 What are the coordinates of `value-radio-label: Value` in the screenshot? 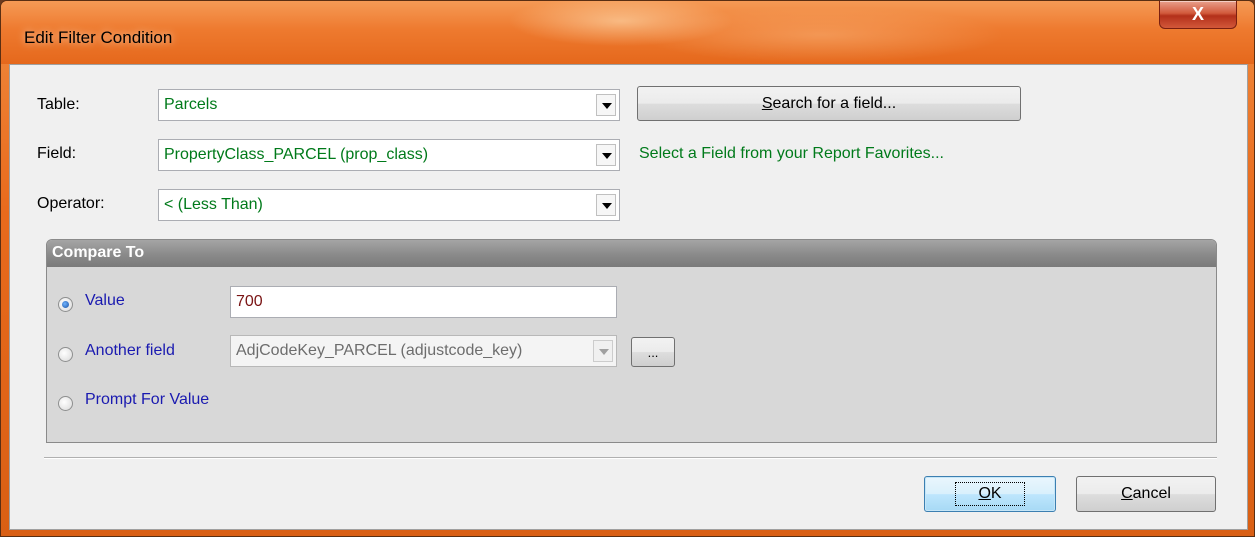 It's located at (105, 301).